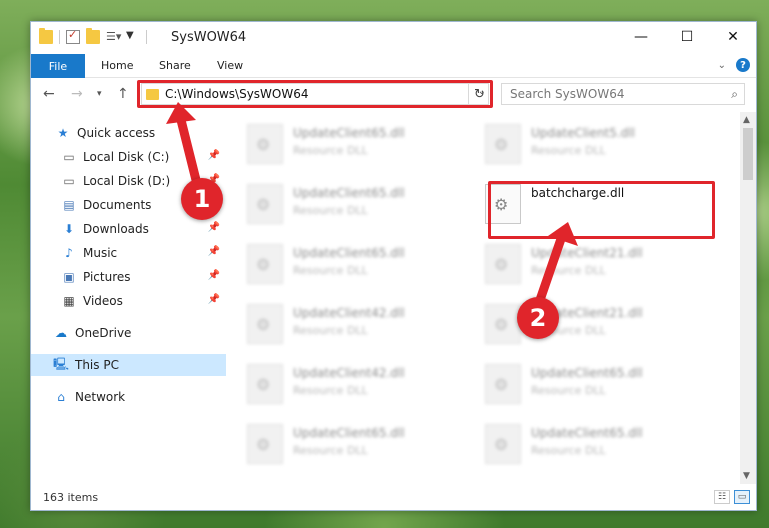 The image size is (769, 528). What do you see at coordinates (128, 301) in the screenshot?
I see `nav-item-videos: ▦ Videos 📌` at bounding box center [128, 301].